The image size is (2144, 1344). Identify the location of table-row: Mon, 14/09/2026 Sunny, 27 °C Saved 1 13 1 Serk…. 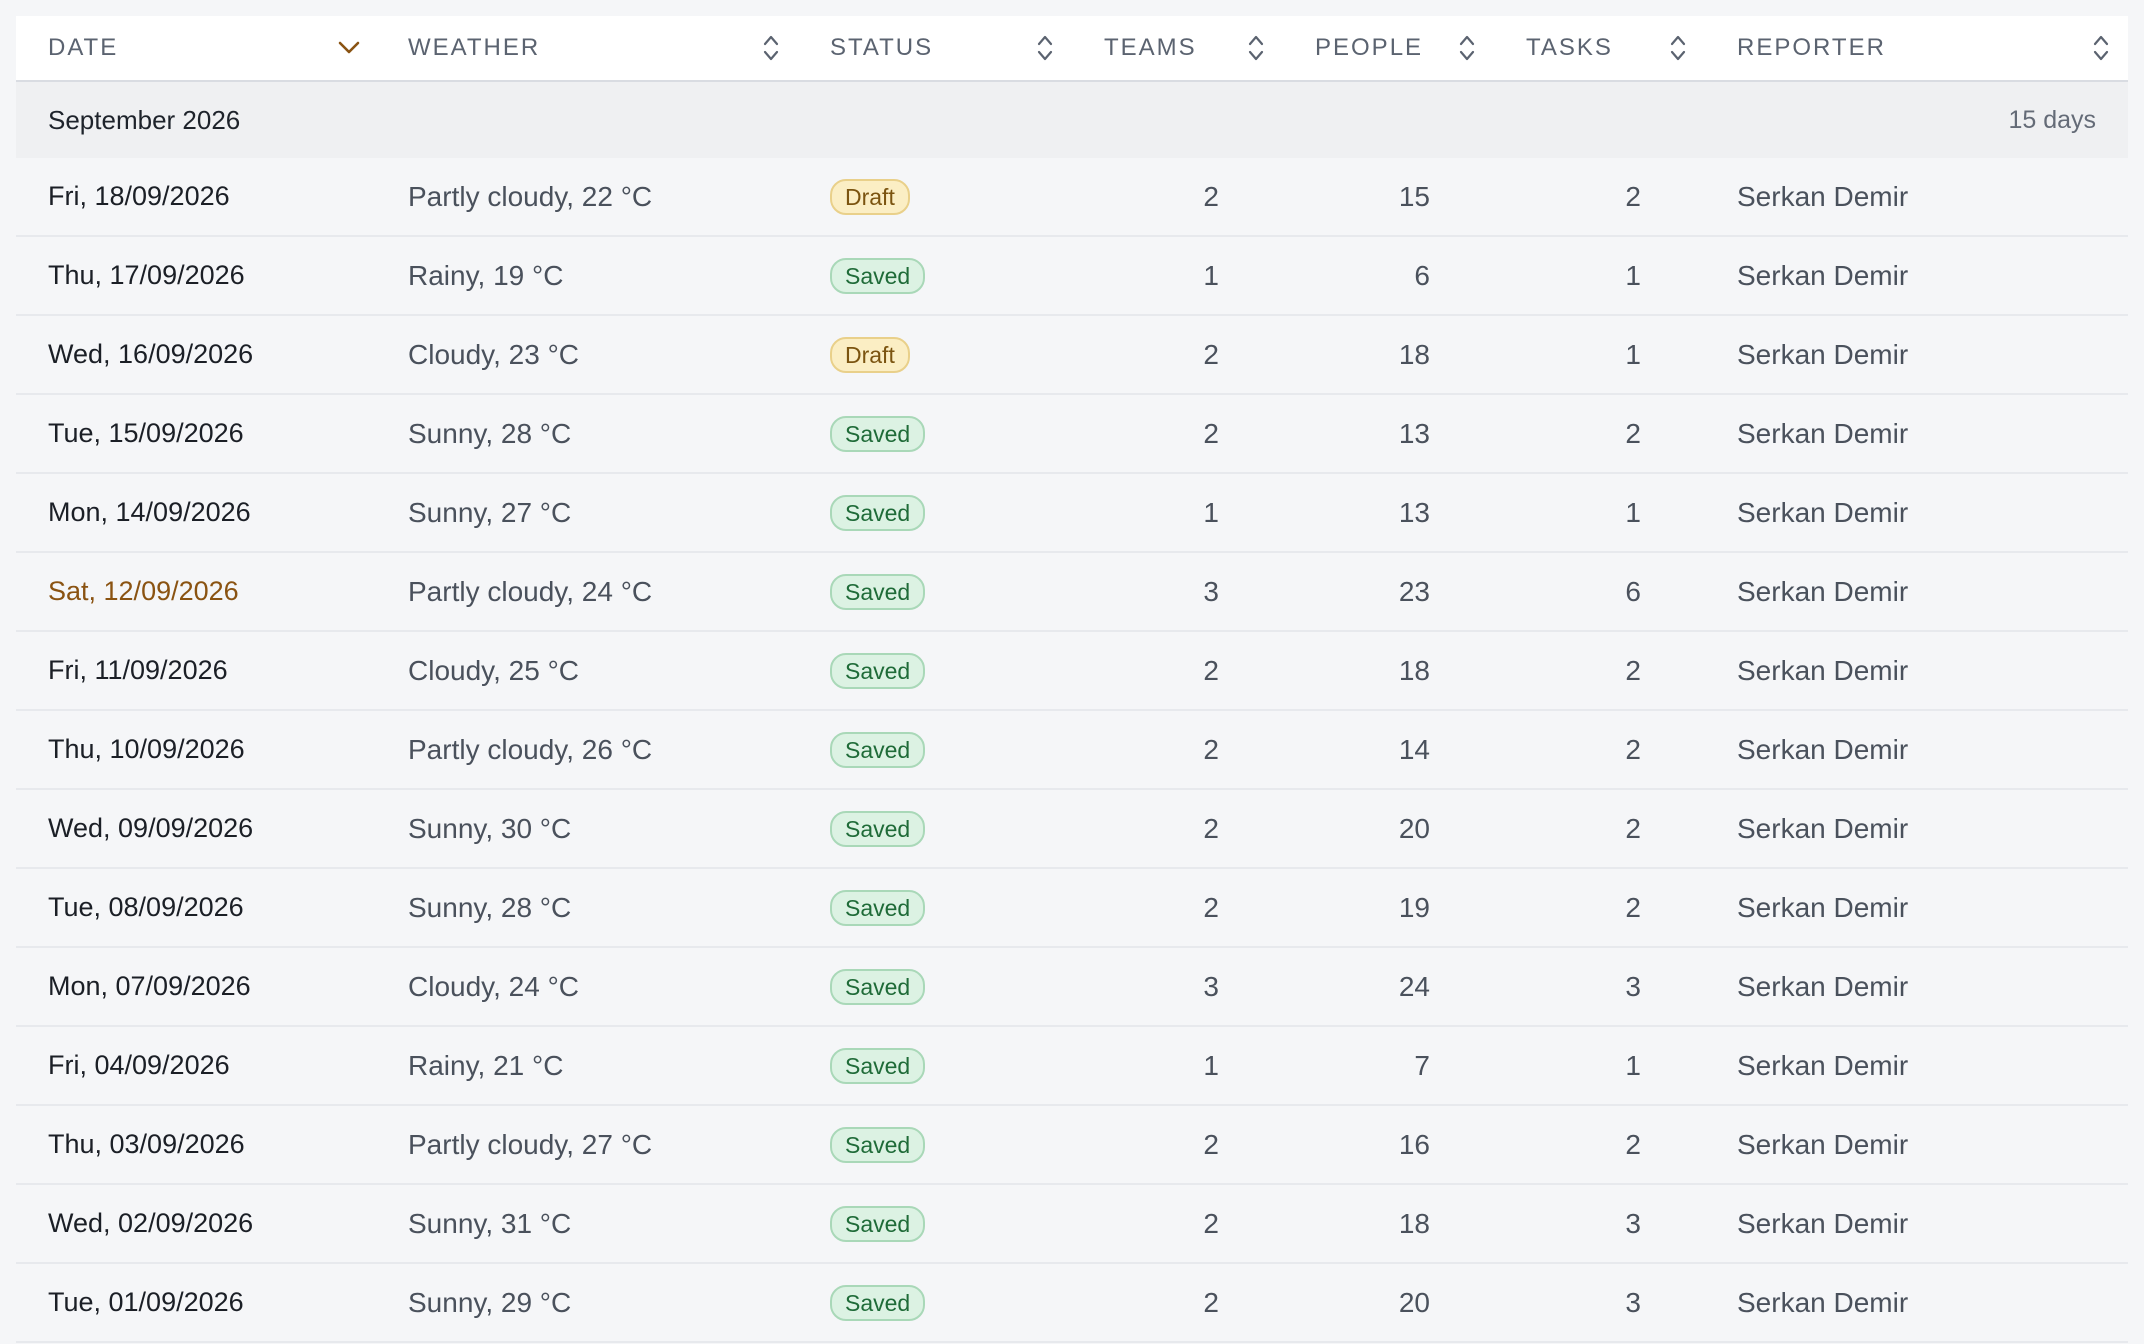
(1072, 513).